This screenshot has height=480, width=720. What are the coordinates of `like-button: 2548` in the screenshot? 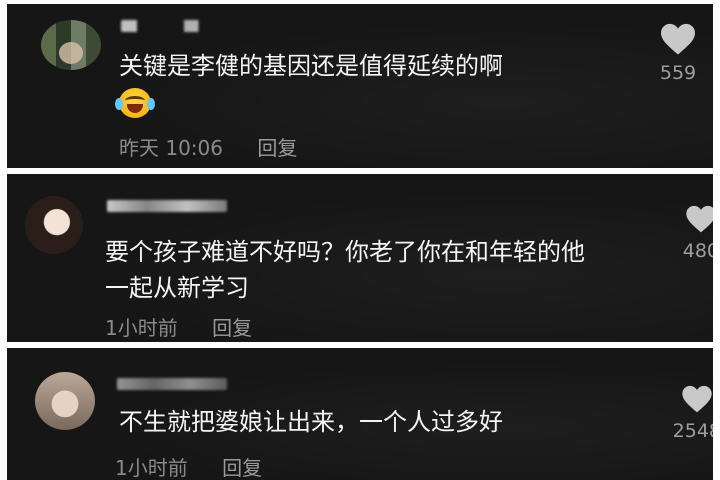 It's located at (693, 413).